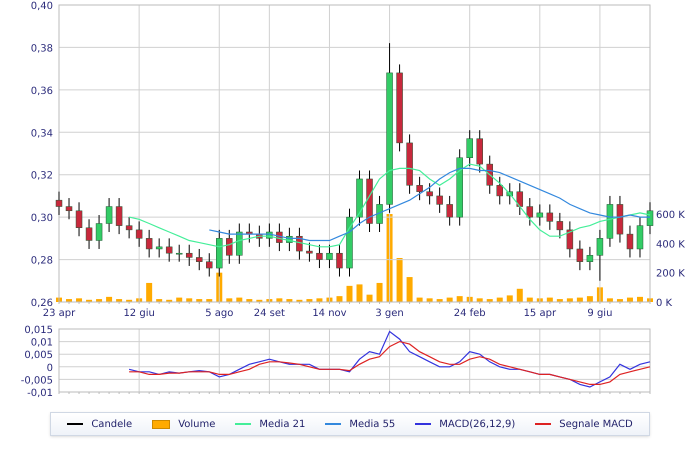  I want to click on axis-label: 24 feb, so click(470, 313).